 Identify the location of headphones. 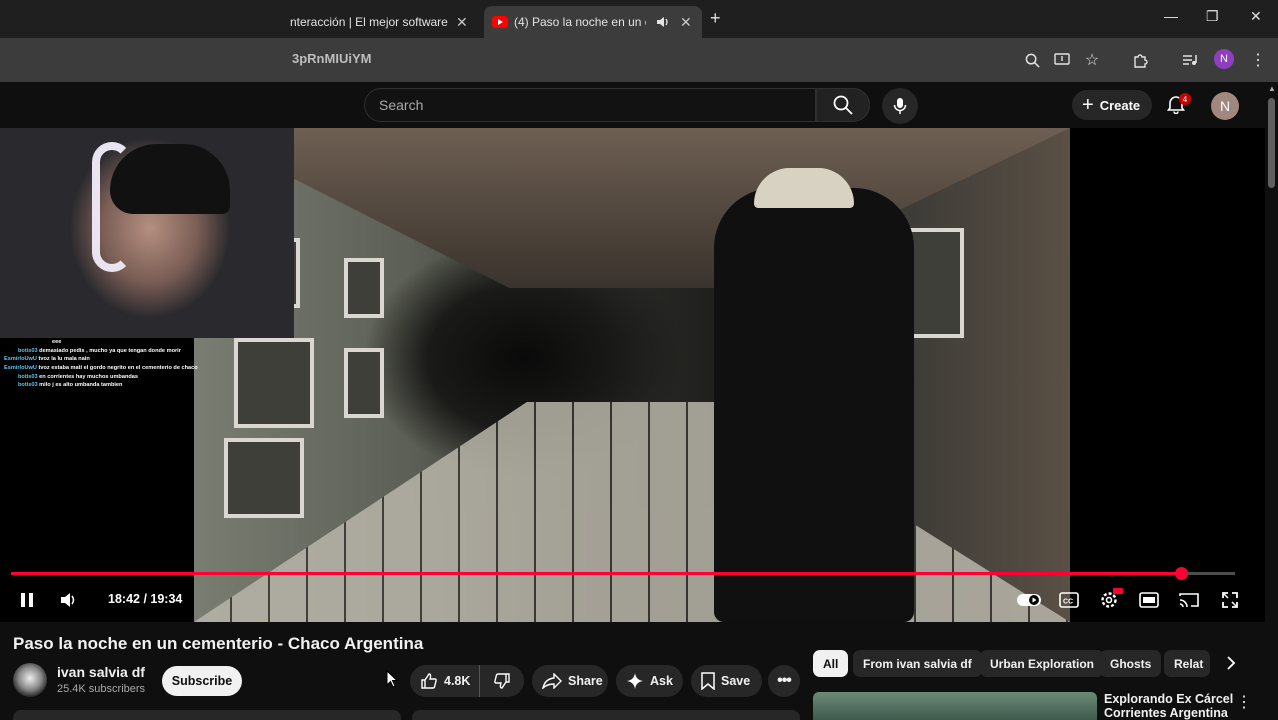
(112, 207).